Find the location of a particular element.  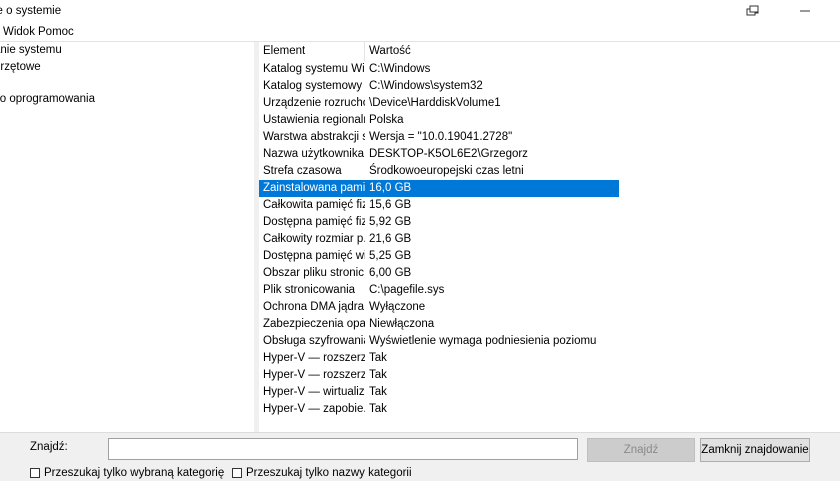

minimize-button is located at coordinates (805, 12).